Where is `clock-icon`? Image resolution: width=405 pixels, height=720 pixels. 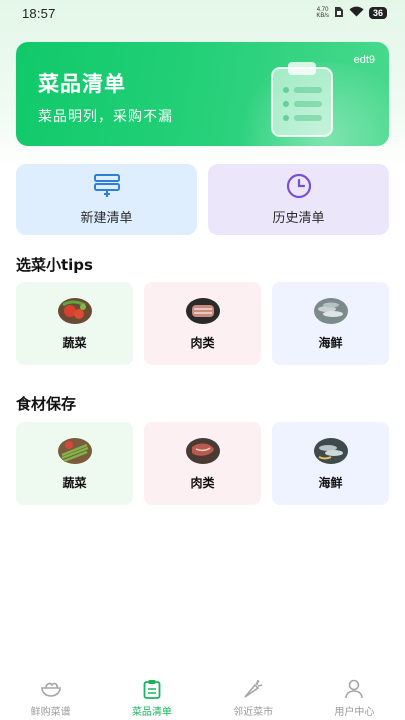 clock-icon is located at coordinates (299, 186).